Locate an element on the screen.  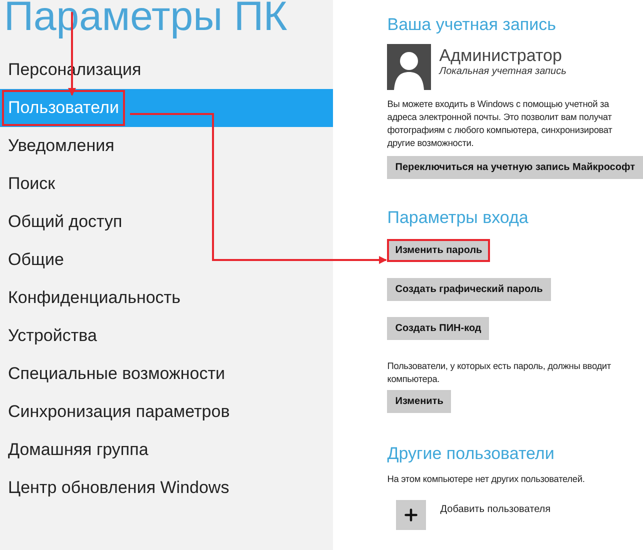
sidebar-item: Специальные возможности is located at coordinates (167, 374).